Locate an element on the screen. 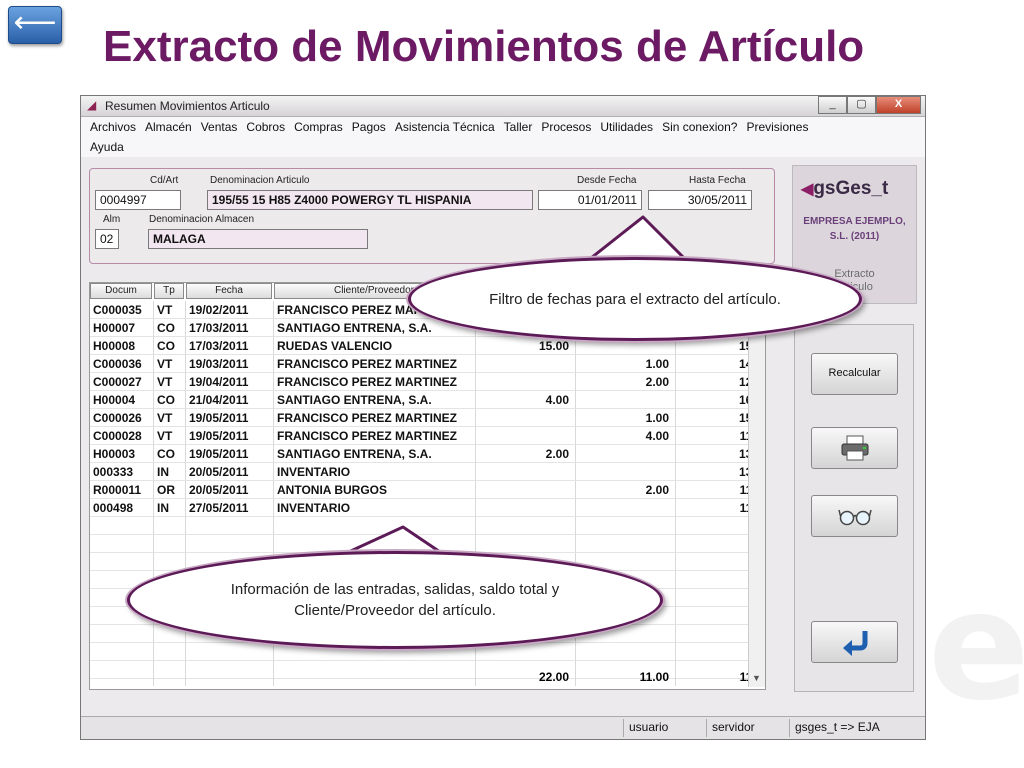  company-name: EMPRESA EJEMPLO, S.L. (2011) is located at coordinates (854, 229).